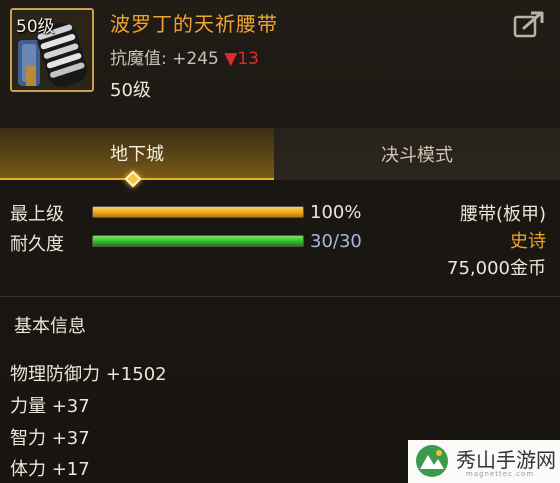 This screenshot has width=560, height=483. I want to click on attribute-line: 力量 +37, so click(50, 406).